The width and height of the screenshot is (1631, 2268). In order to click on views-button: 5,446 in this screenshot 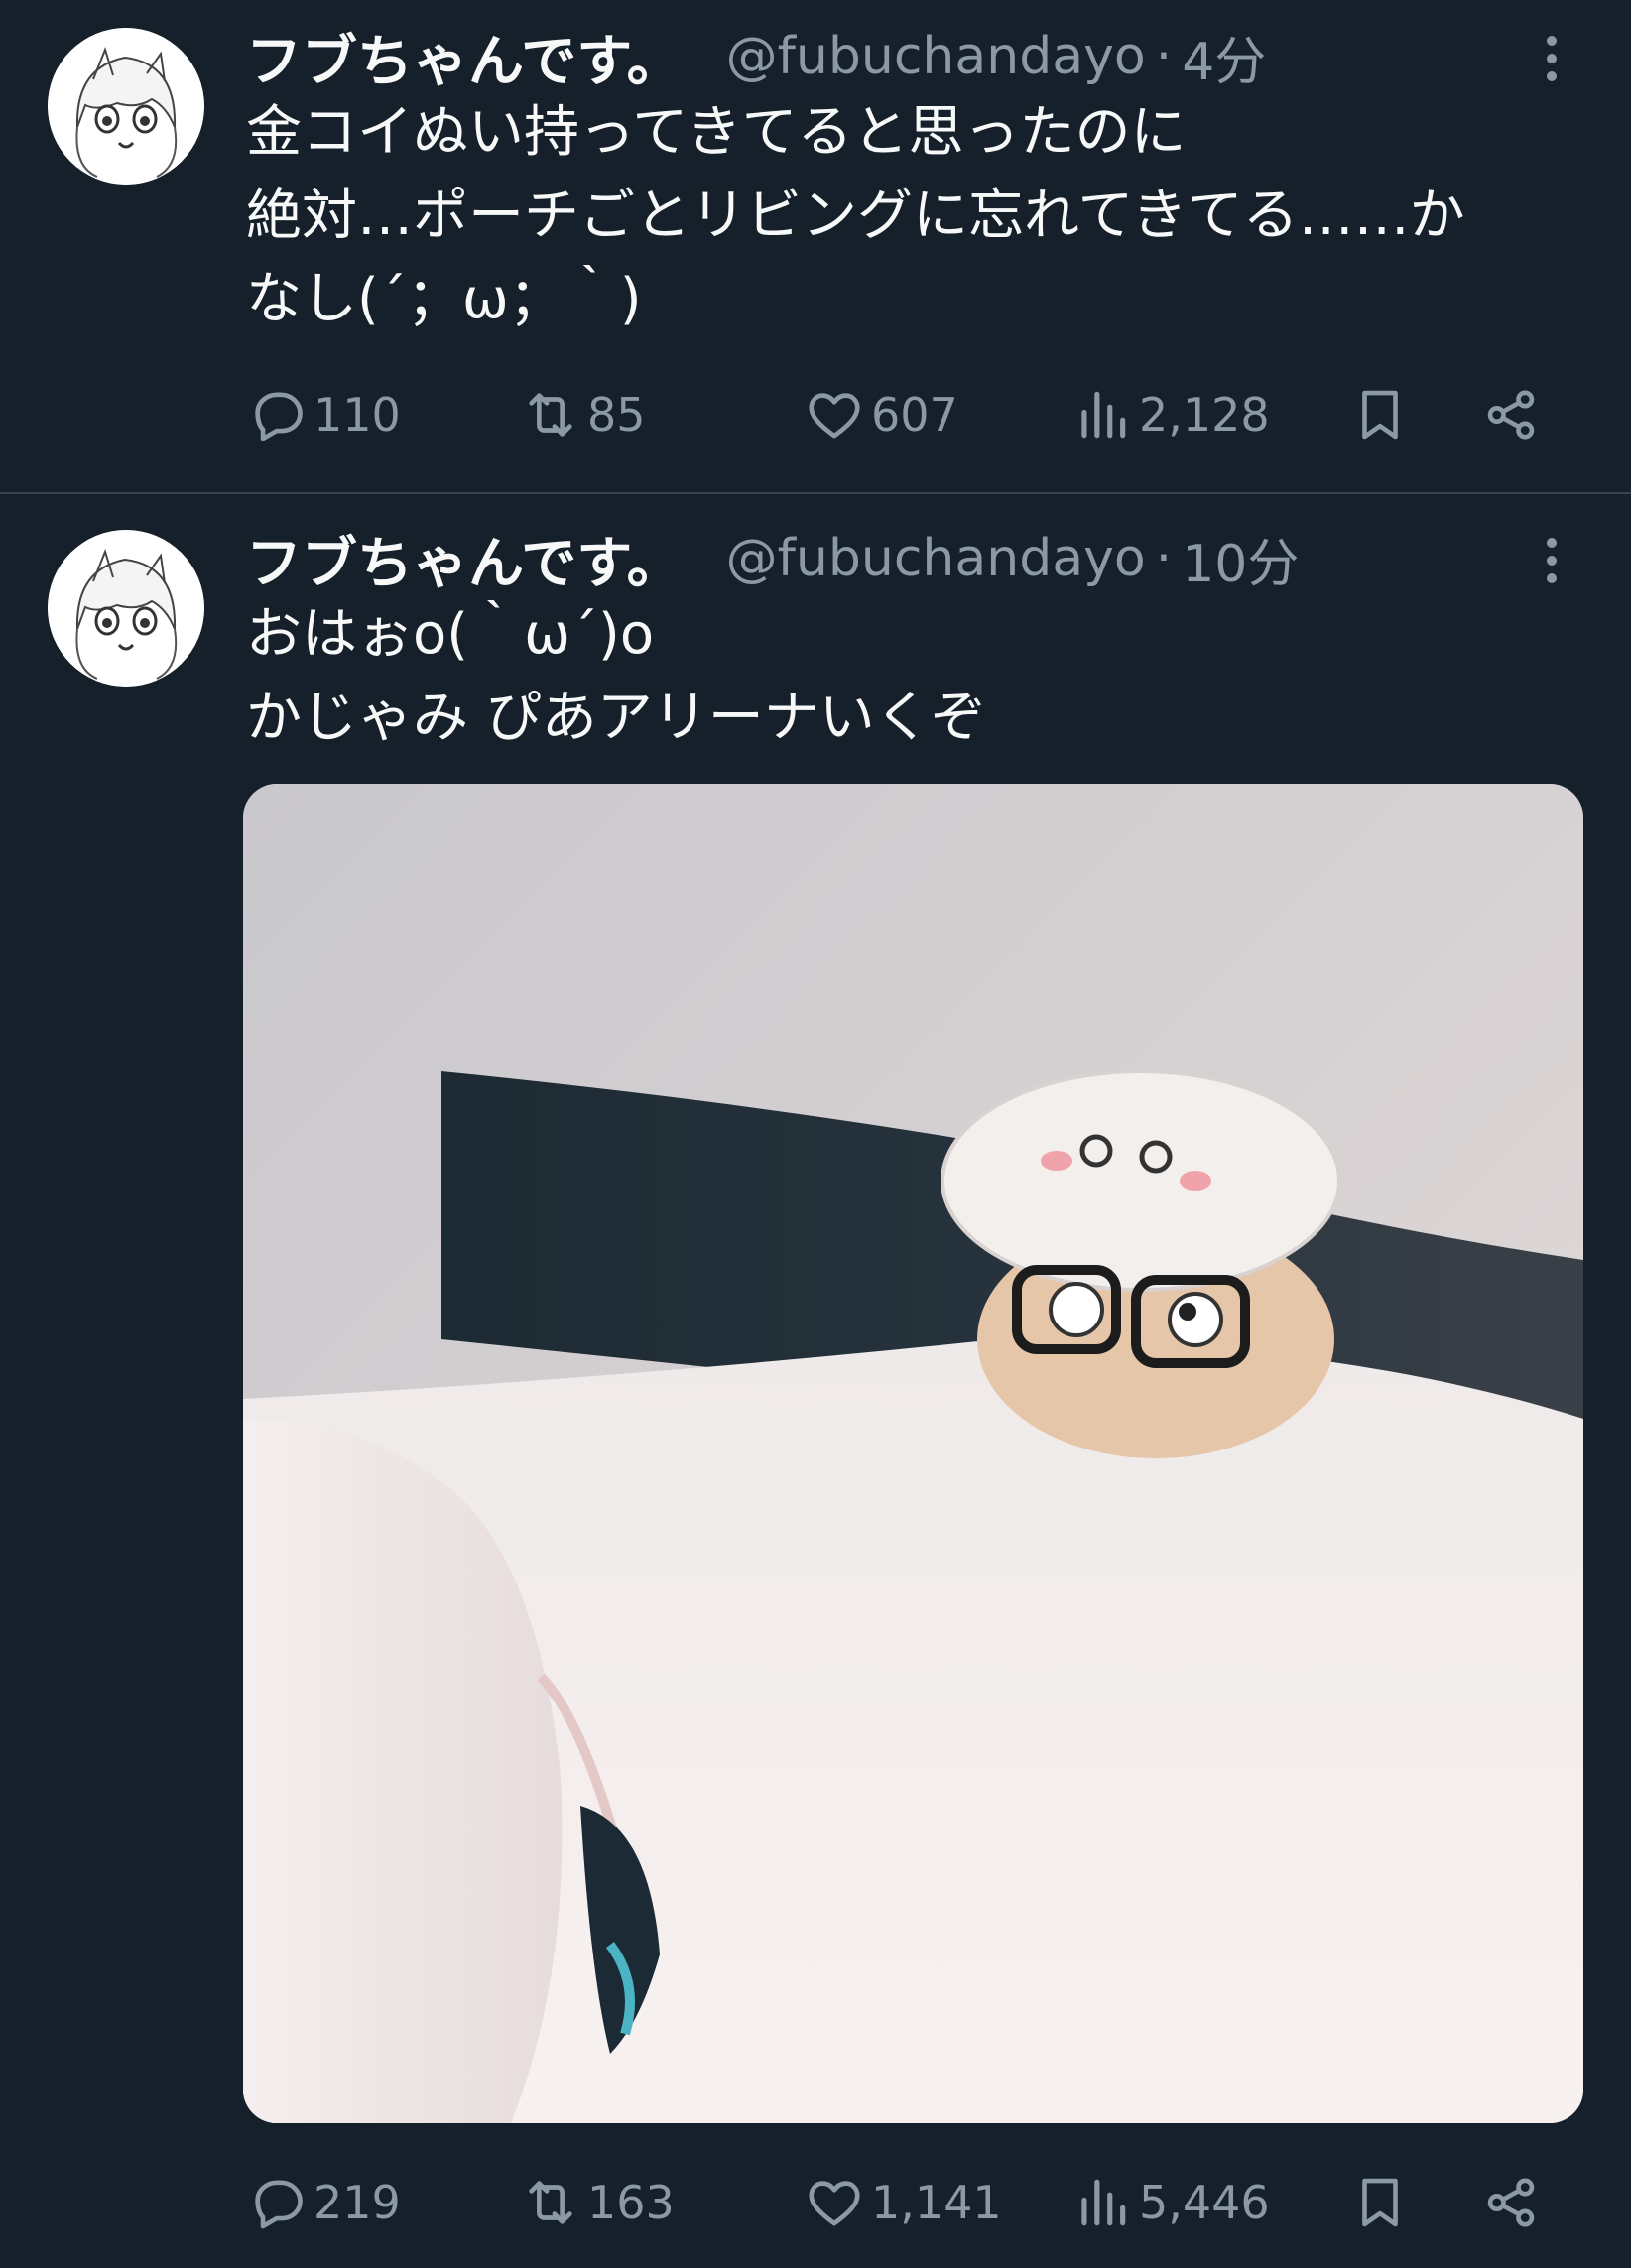, I will do `click(1170, 2202)`.